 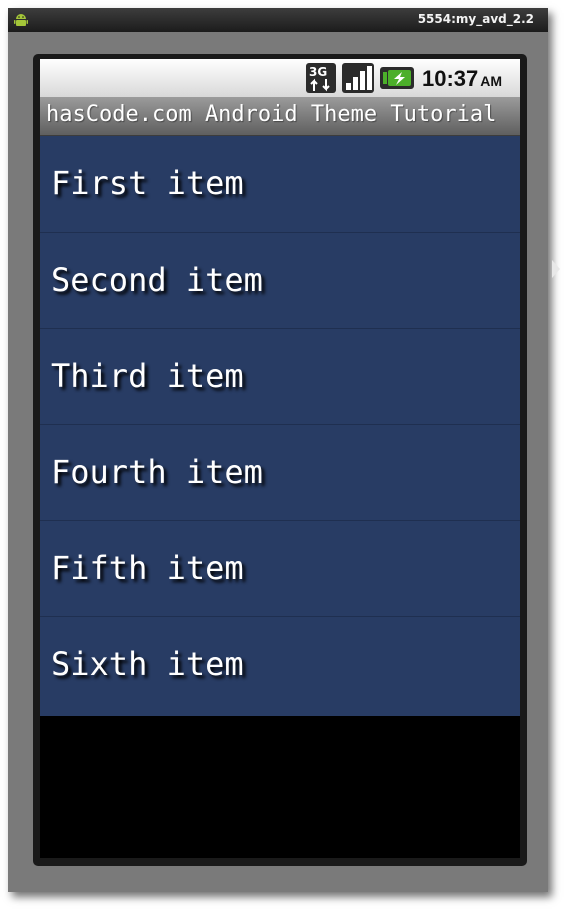 What do you see at coordinates (475, 19) in the screenshot?
I see `emulator-title: 5554:my_avd_2.2` at bounding box center [475, 19].